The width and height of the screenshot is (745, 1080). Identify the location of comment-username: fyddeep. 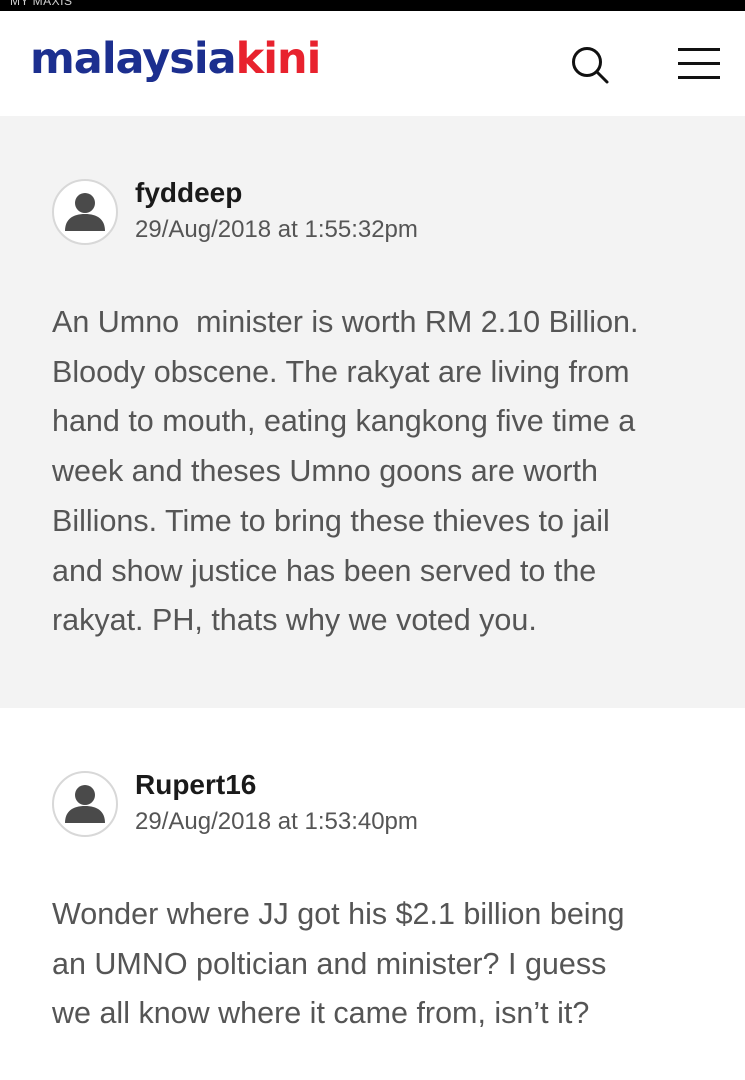
(188, 193).